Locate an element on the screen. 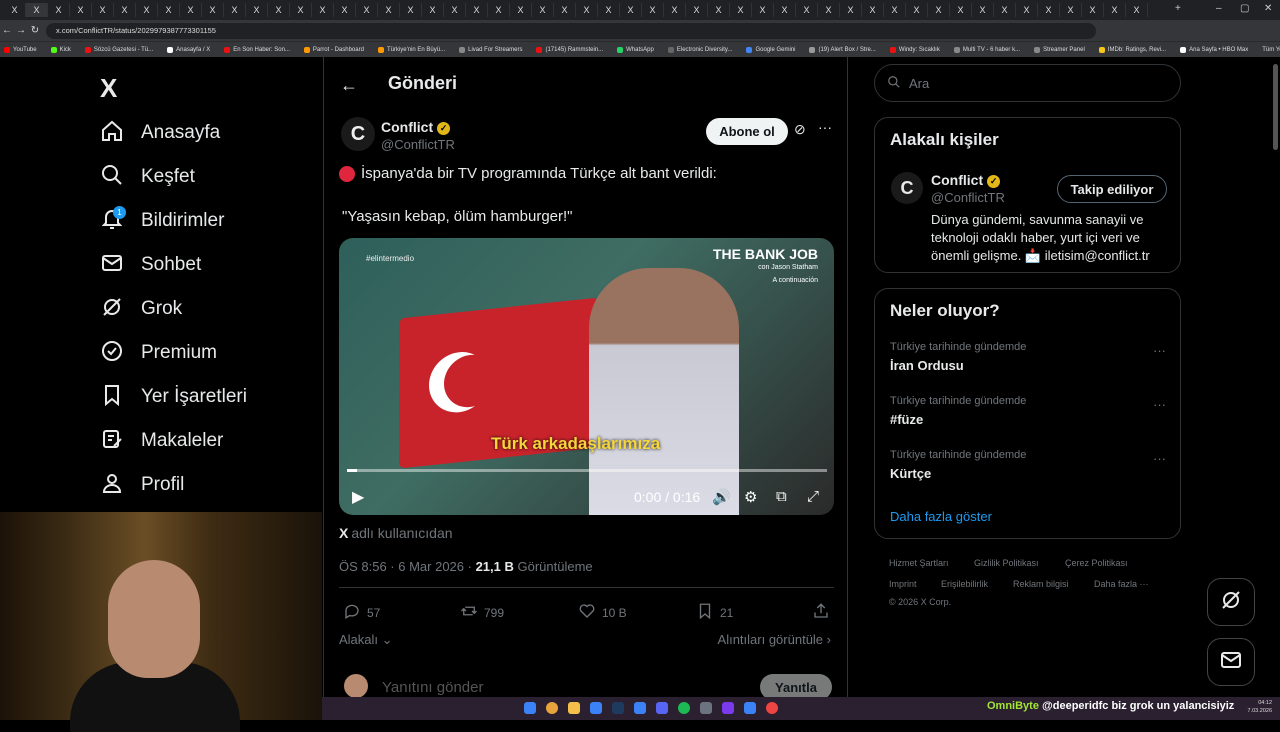 The width and height of the screenshot is (1280, 732). author-name-row: Conflict ✓ is located at coordinates (416, 127).